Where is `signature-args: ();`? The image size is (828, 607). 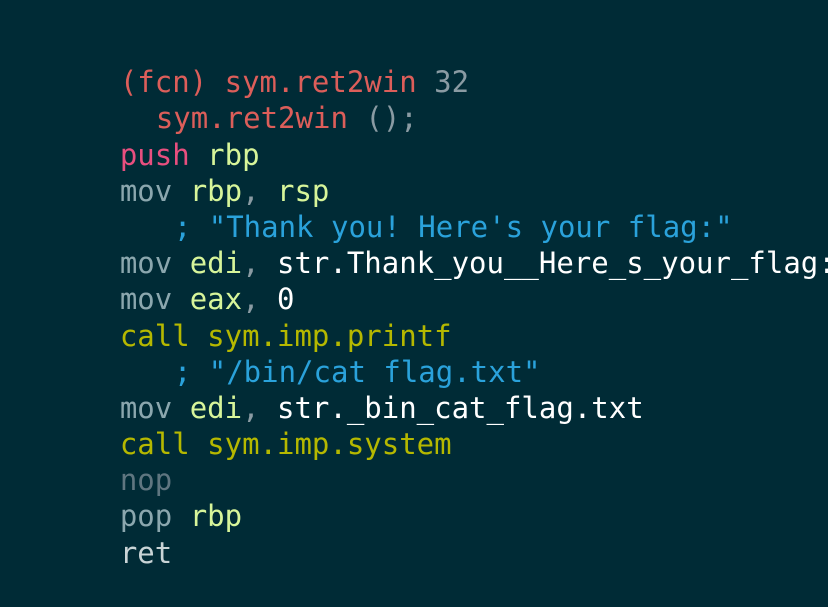
signature-args: (); is located at coordinates (382, 118).